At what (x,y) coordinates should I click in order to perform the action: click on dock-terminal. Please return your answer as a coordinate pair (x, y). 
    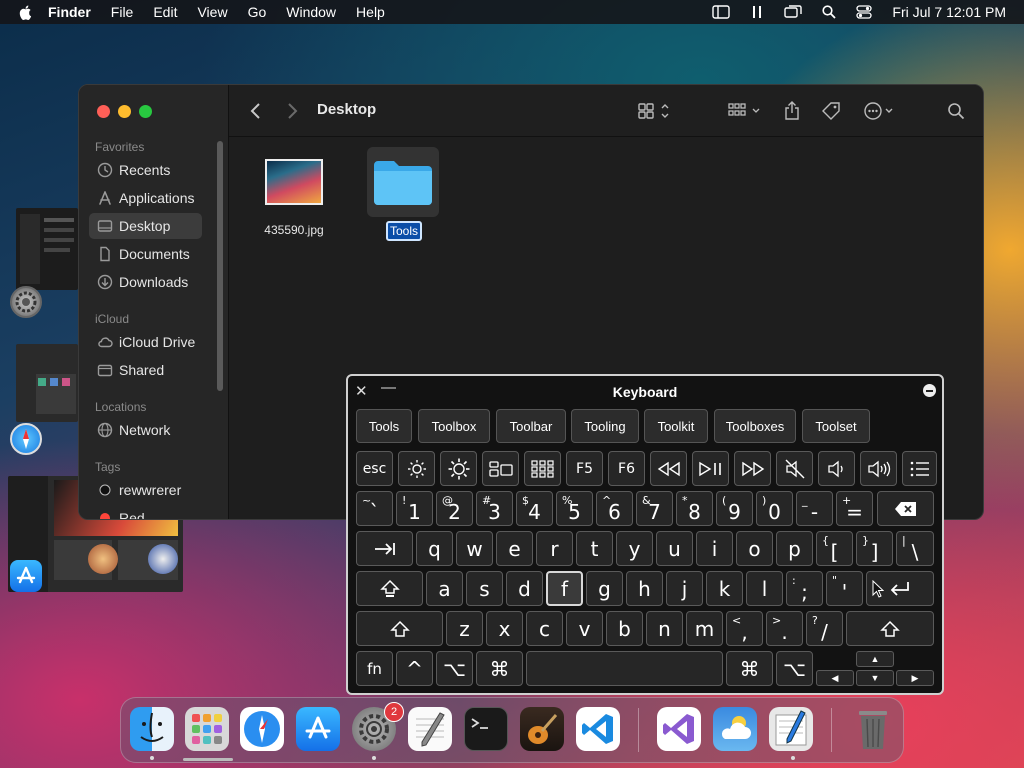
    Looking at the image, I should click on (486, 729).